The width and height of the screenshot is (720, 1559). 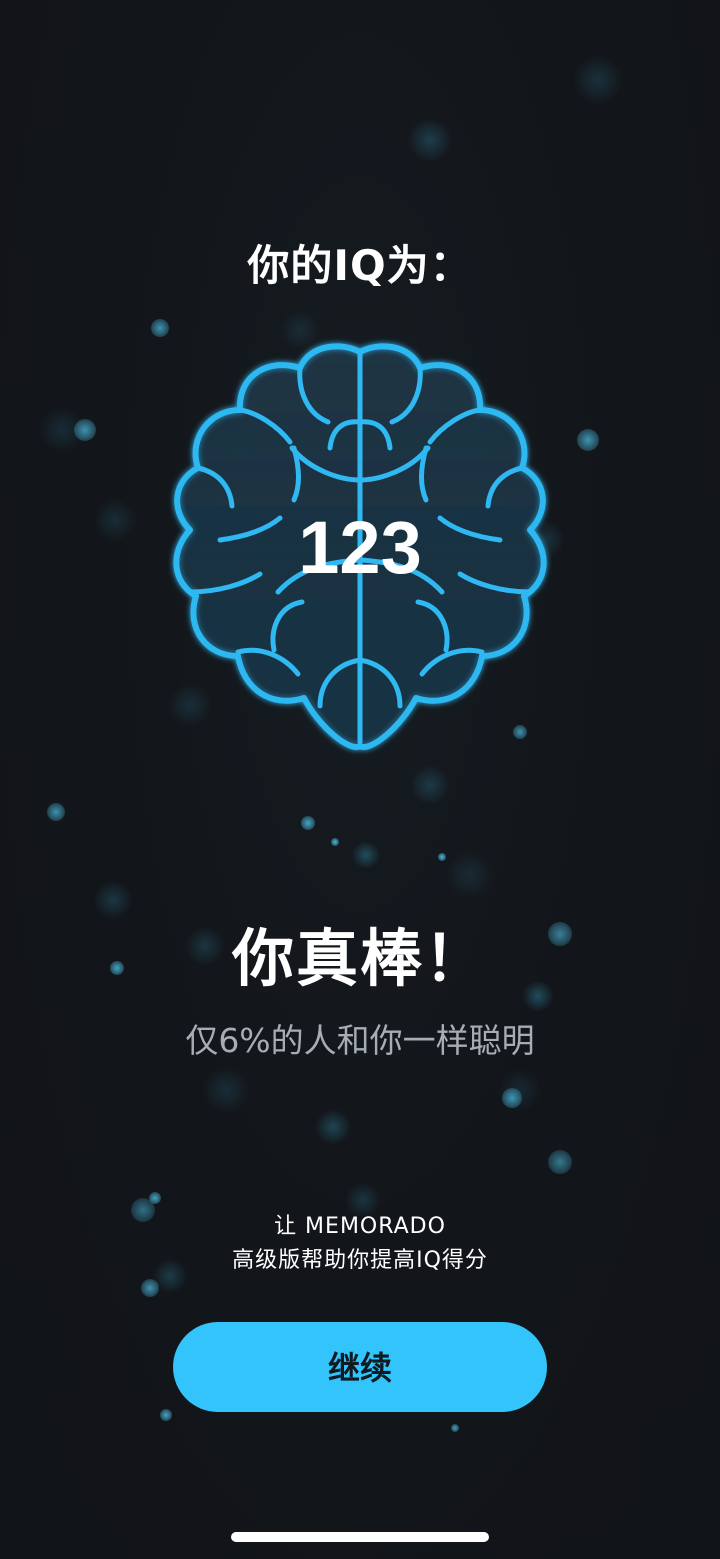 What do you see at coordinates (360, 1226) in the screenshot?
I see `promo-line-1: 让 MEMORADO` at bounding box center [360, 1226].